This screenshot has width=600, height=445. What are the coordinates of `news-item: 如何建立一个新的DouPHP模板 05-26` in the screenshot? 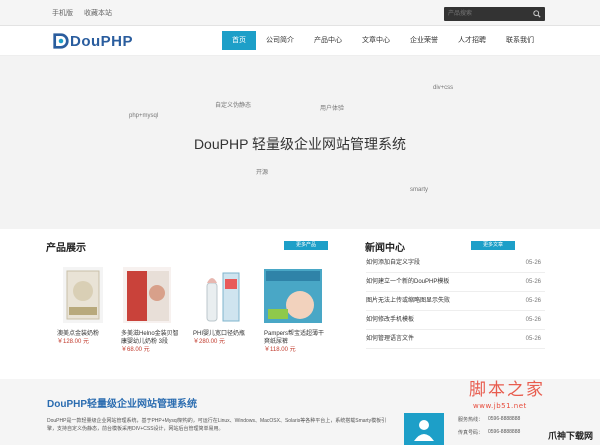 It's located at (455, 282).